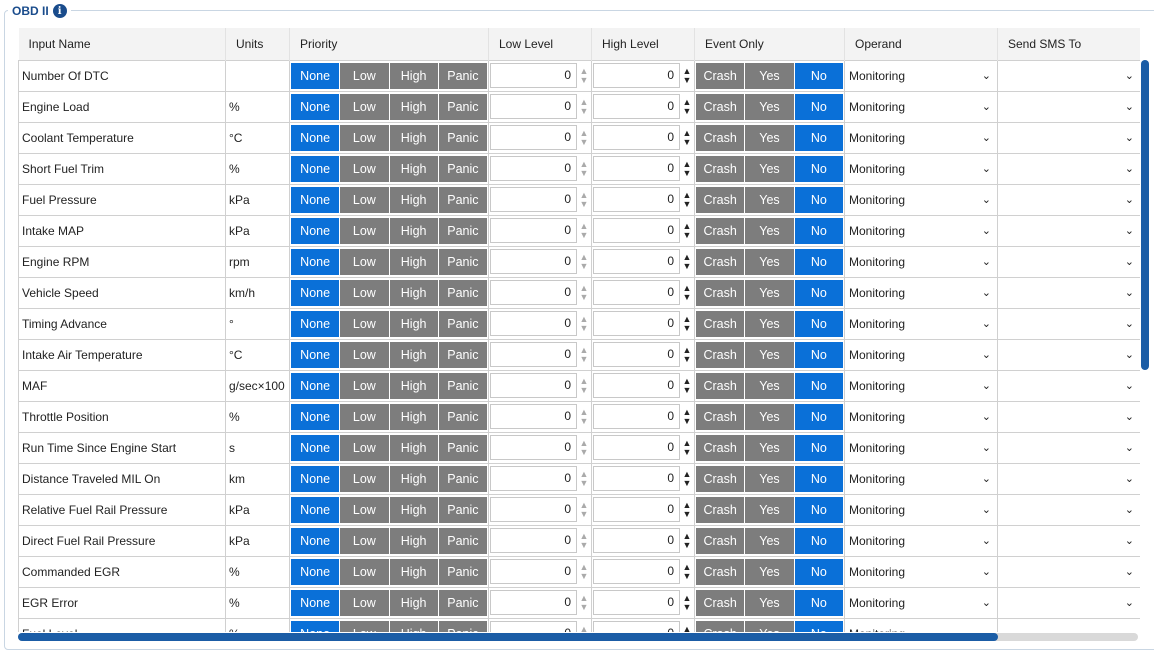  I want to click on vertical-scrollbar, so click(1145, 215).